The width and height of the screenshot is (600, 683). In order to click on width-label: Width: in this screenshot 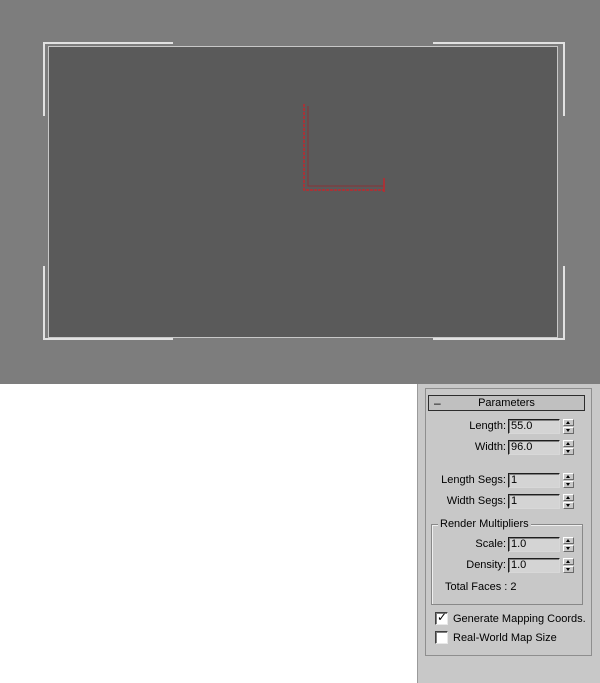, I will do `click(490, 447)`.